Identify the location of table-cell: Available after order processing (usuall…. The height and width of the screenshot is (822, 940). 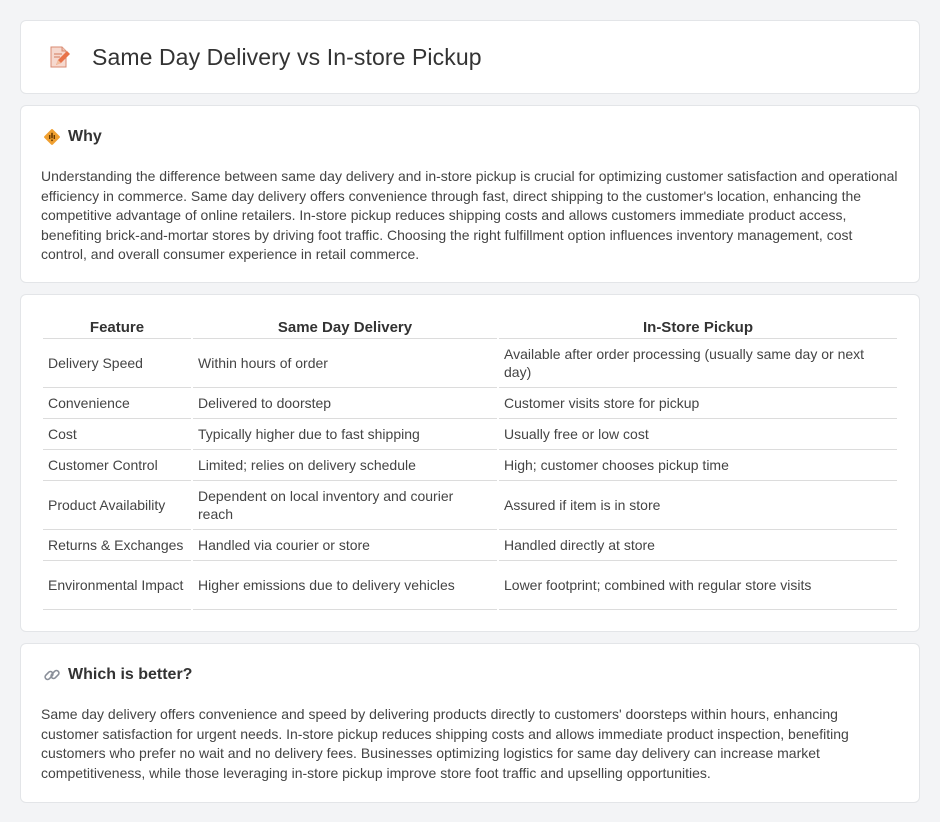
(698, 363).